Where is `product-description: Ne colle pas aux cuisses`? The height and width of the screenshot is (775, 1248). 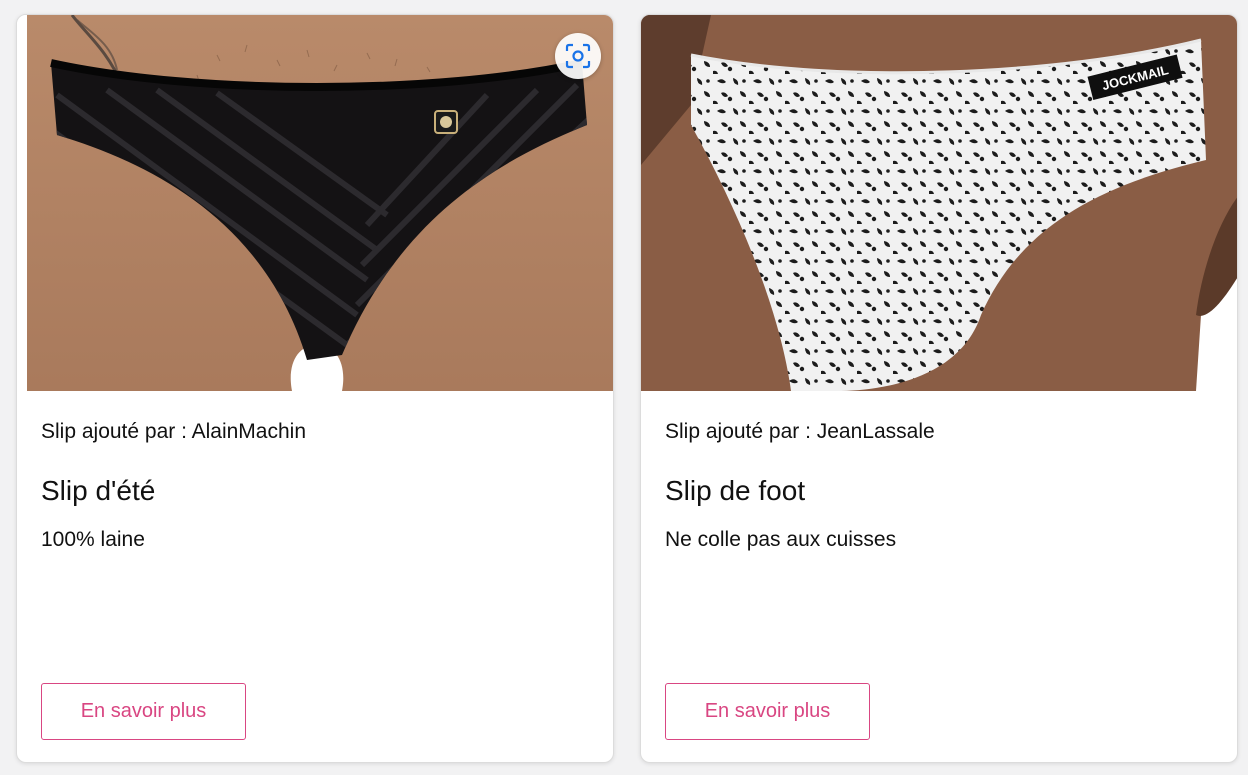
product-description: Ne colle pas aux cuisses is located at coordinates (781, 539).